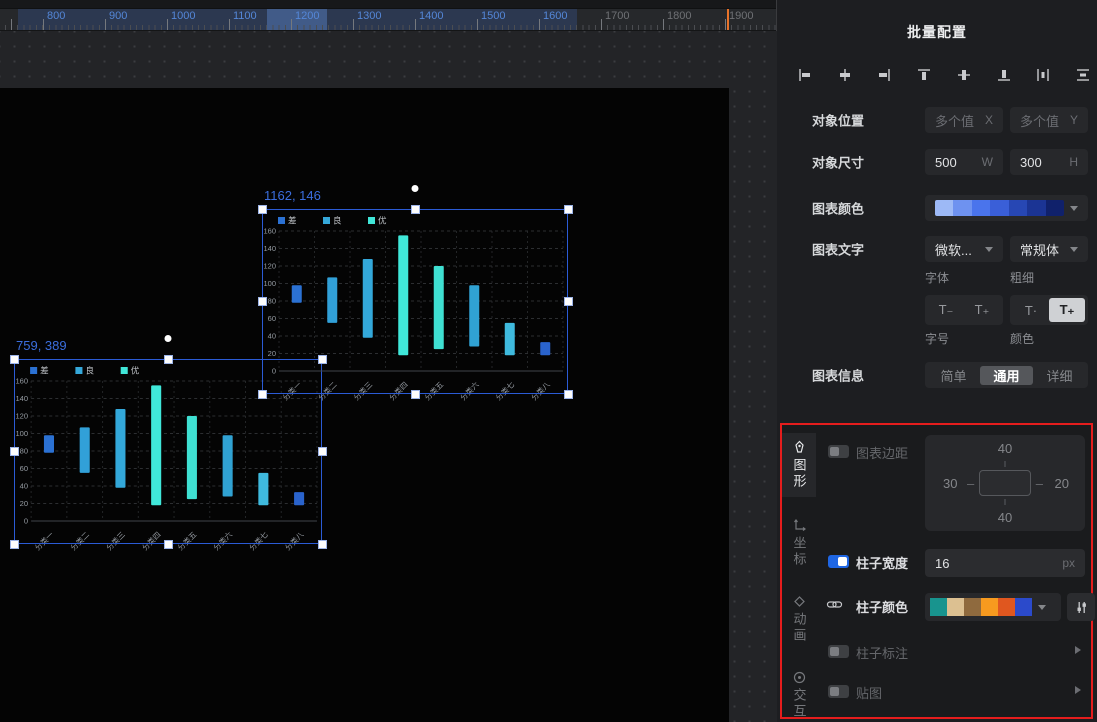 This screenshot has width=1097, height=722. Describe the element at coordinates (987, 162) in the screenshot. I see `size-width-suffix: W` at that location.